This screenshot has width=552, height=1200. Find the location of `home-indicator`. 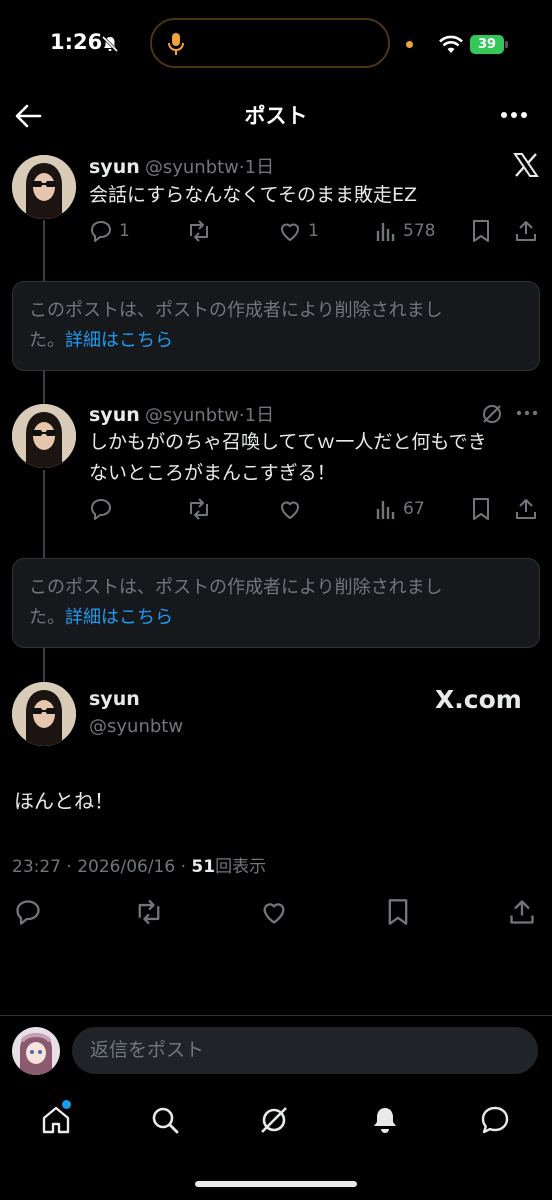

home-indicator is located at coordinates (276, 1184).